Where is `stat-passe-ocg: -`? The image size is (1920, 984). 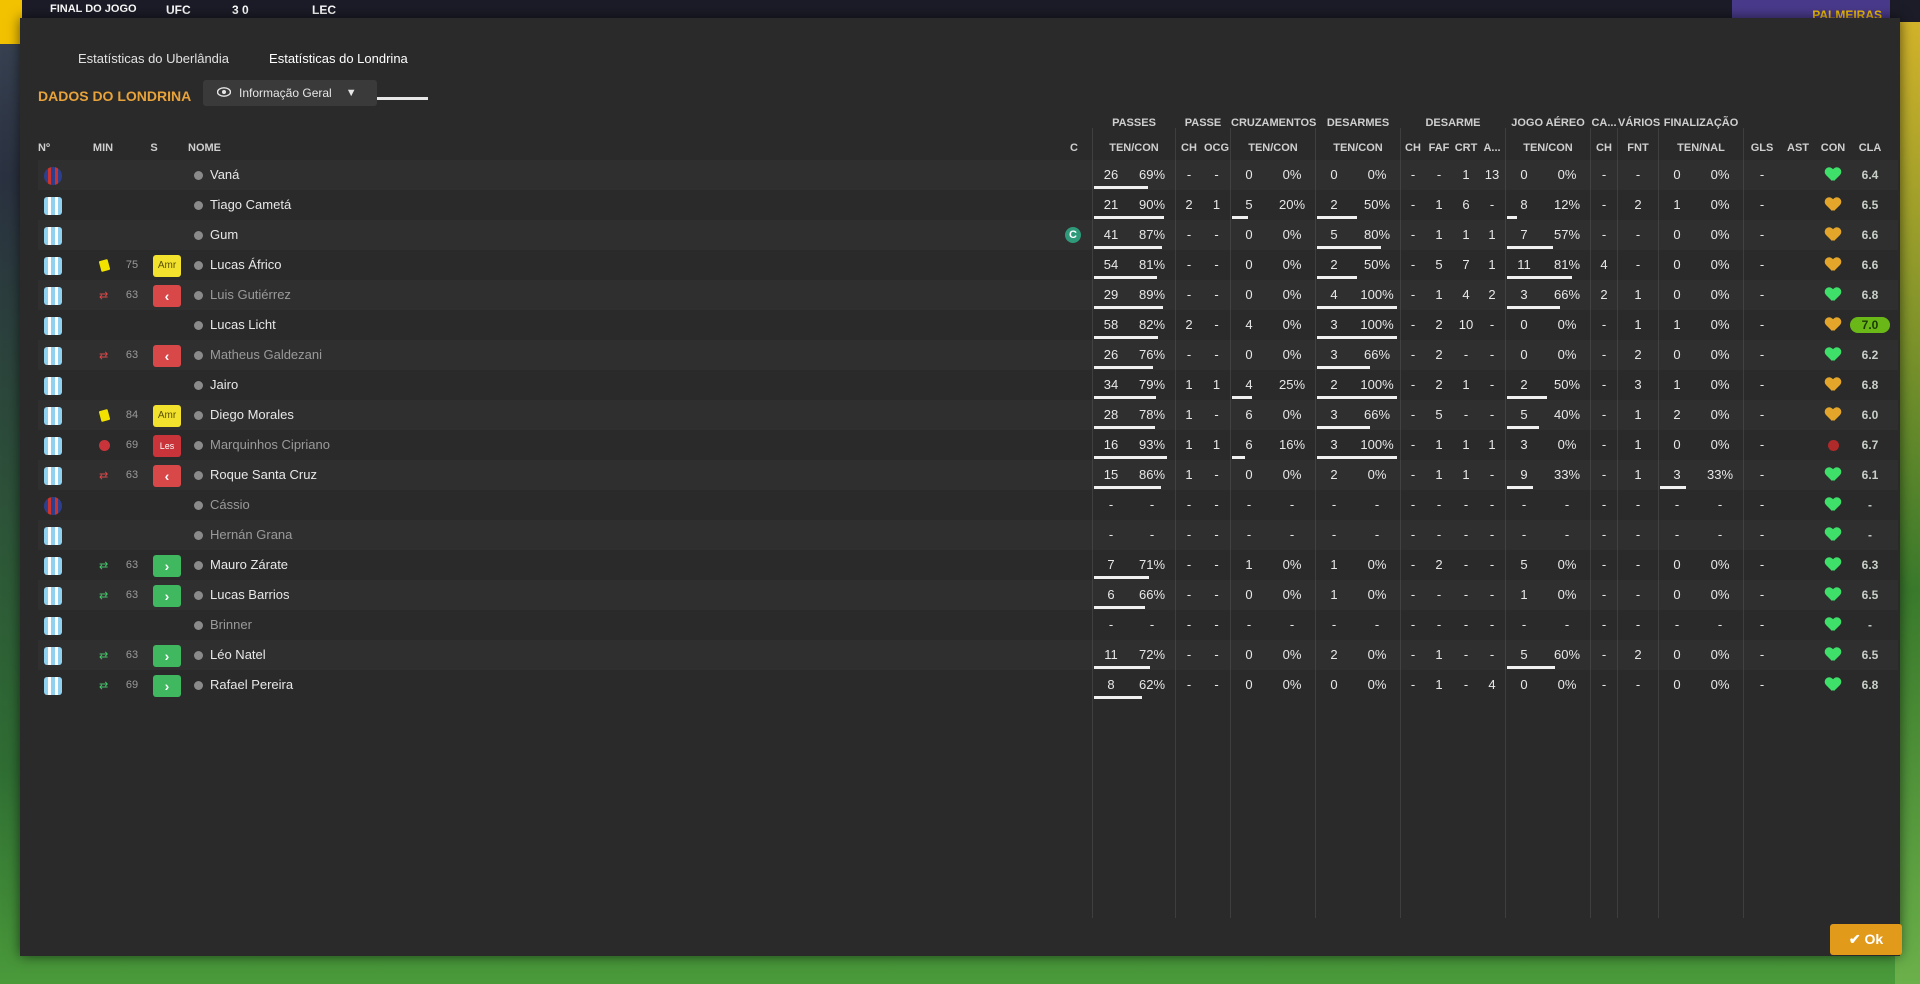
stat-passe-ocg: - is located at coordinates (1216, 534).